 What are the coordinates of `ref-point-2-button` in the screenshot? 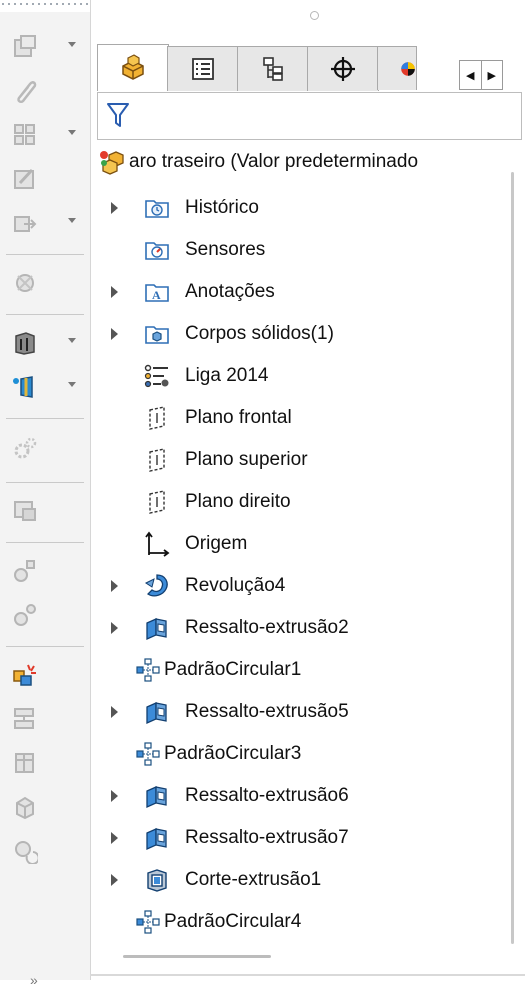 It's located at (47, 615).